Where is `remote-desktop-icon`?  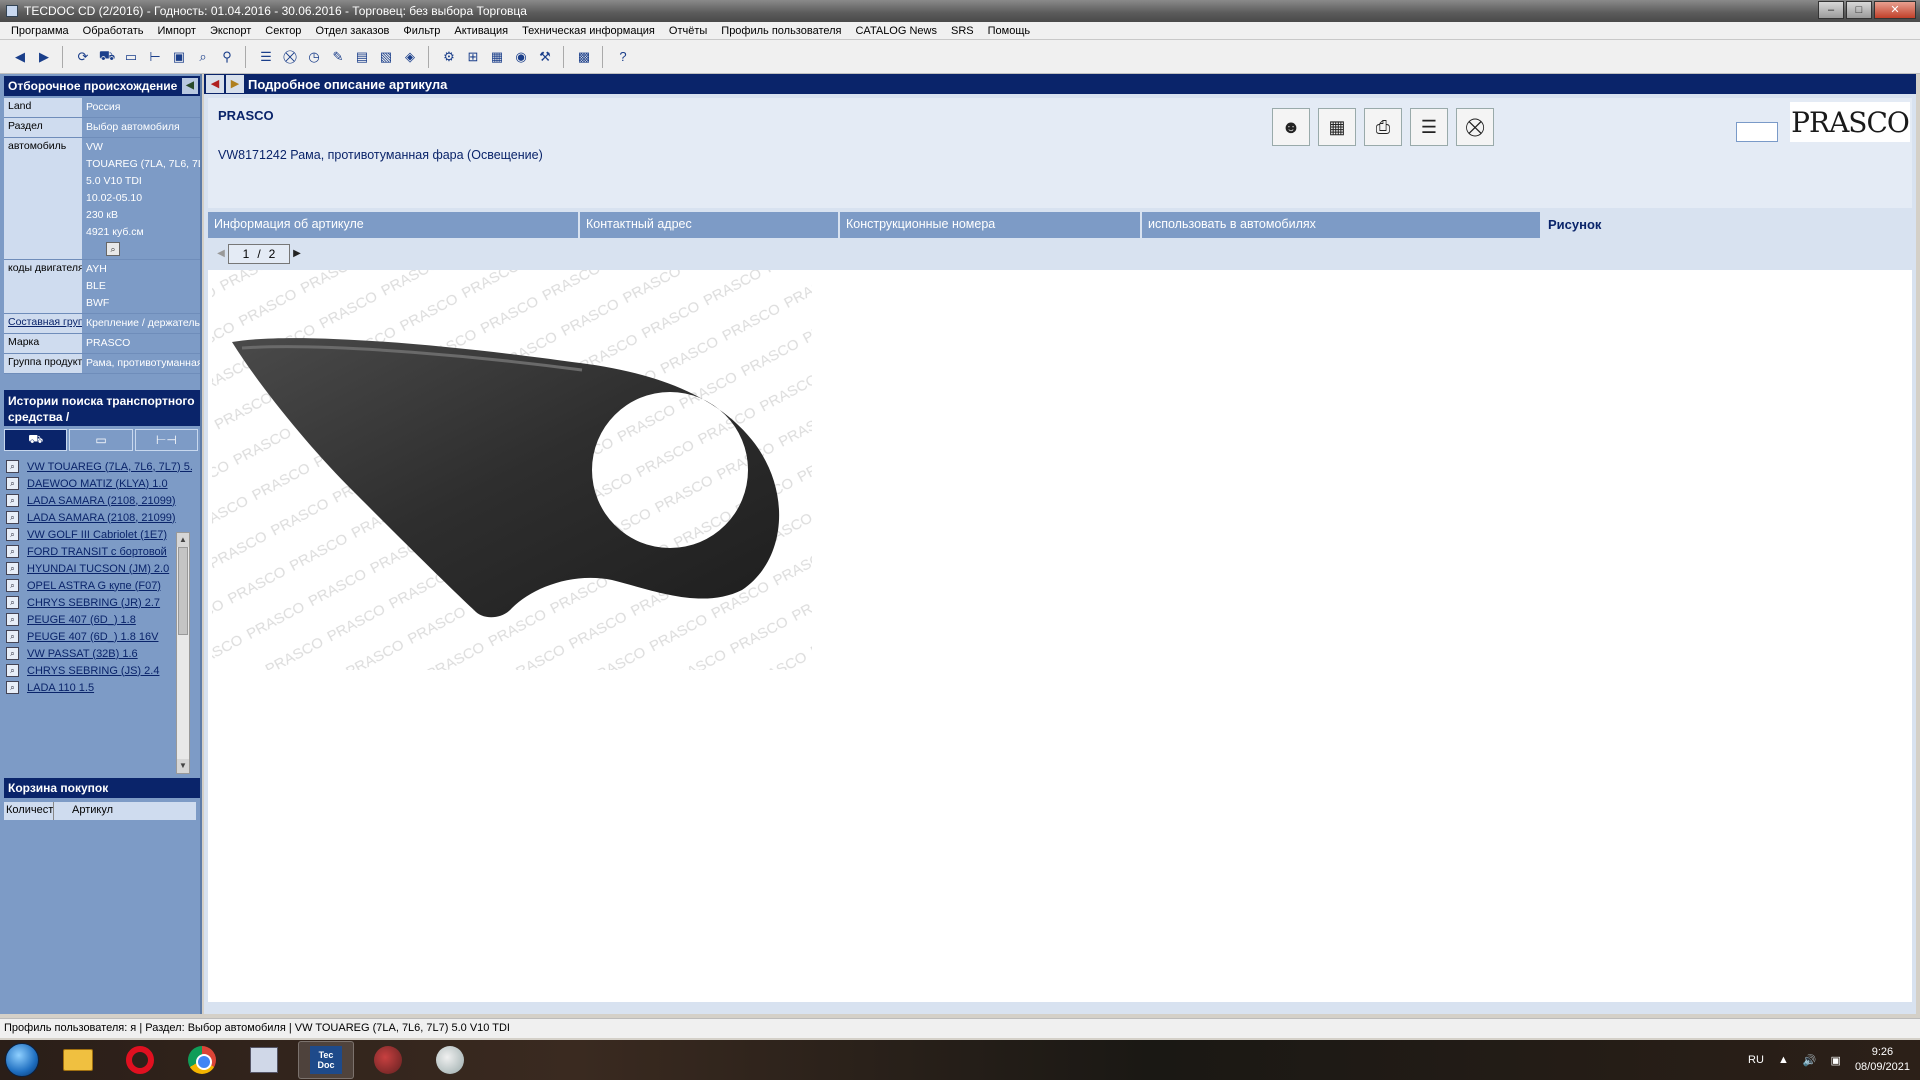
remote-desktop-icon is located at coordinates (264, 1060).